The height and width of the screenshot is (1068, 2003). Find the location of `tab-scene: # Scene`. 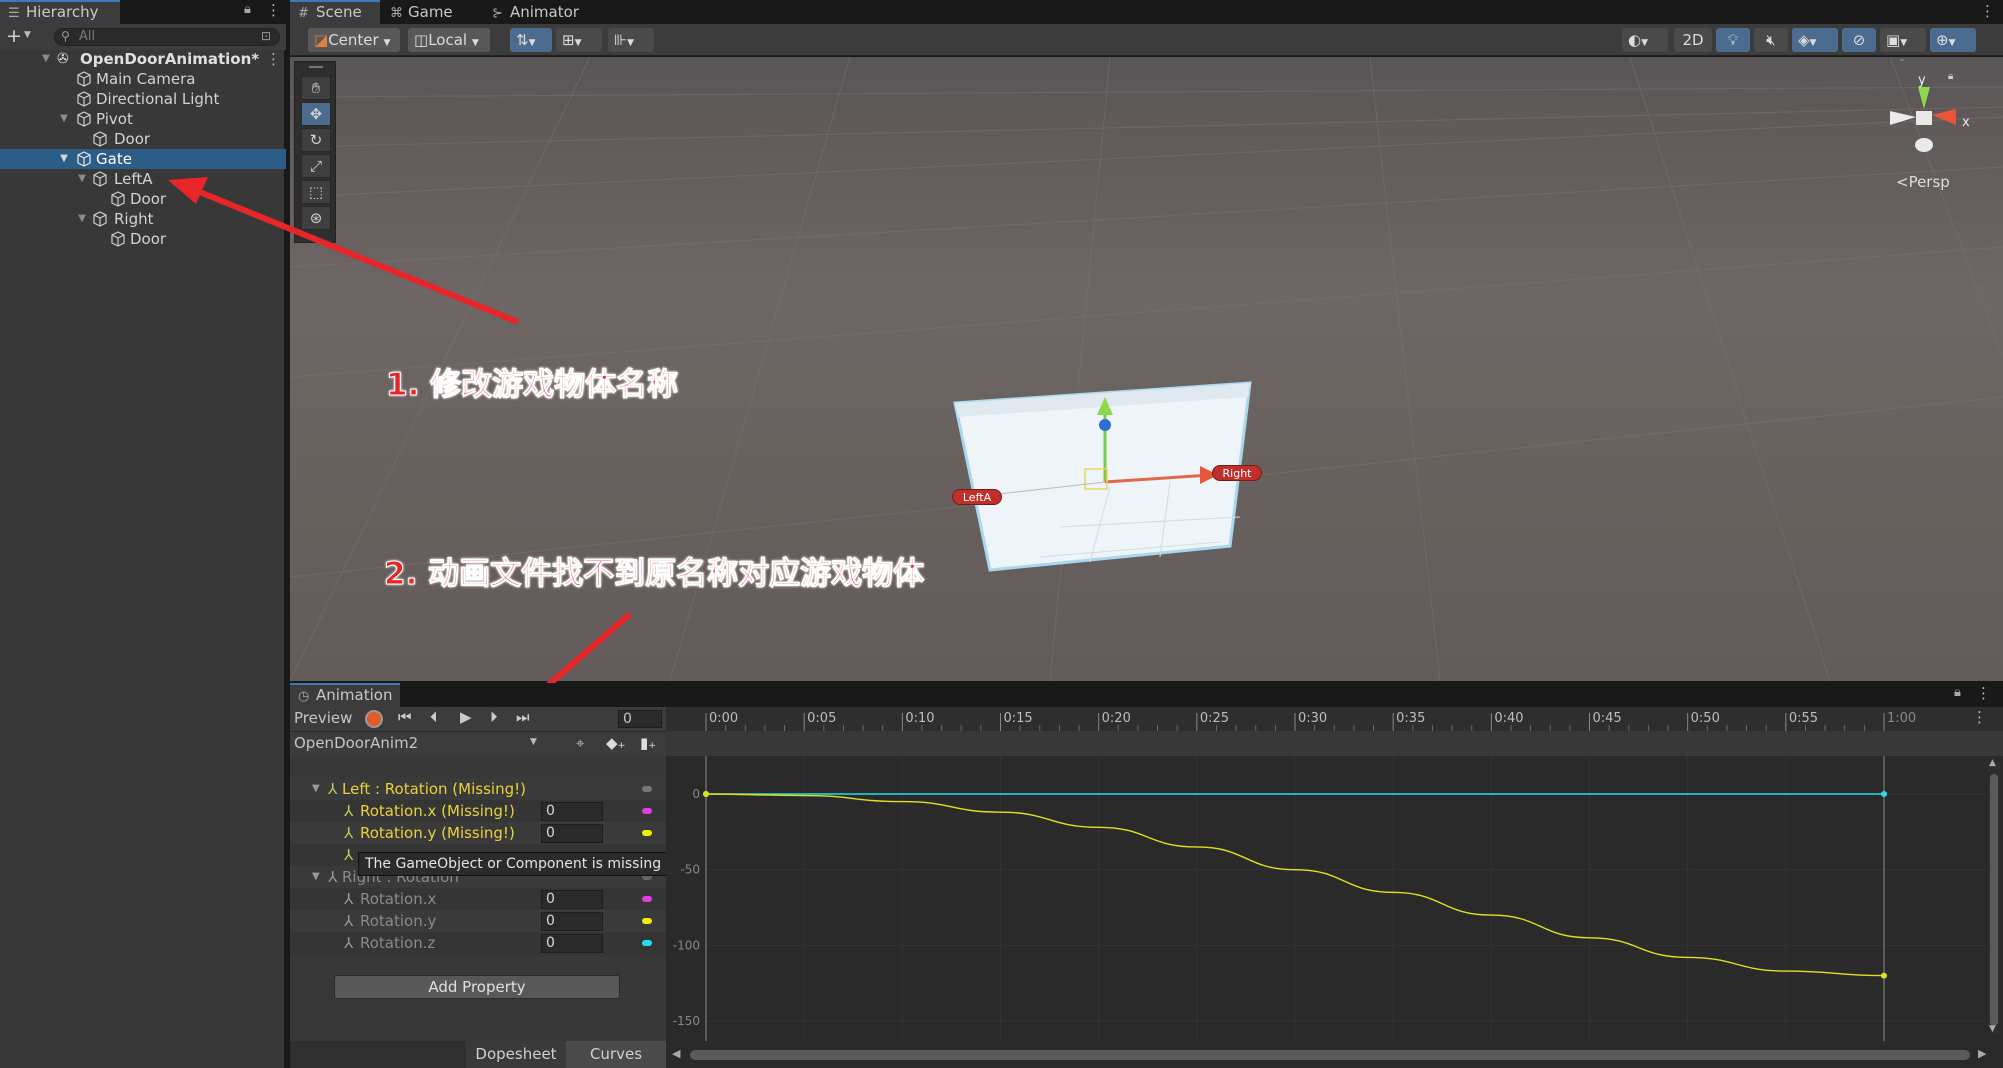

tab-scene: # Scene is located at coordinates (335, 12).